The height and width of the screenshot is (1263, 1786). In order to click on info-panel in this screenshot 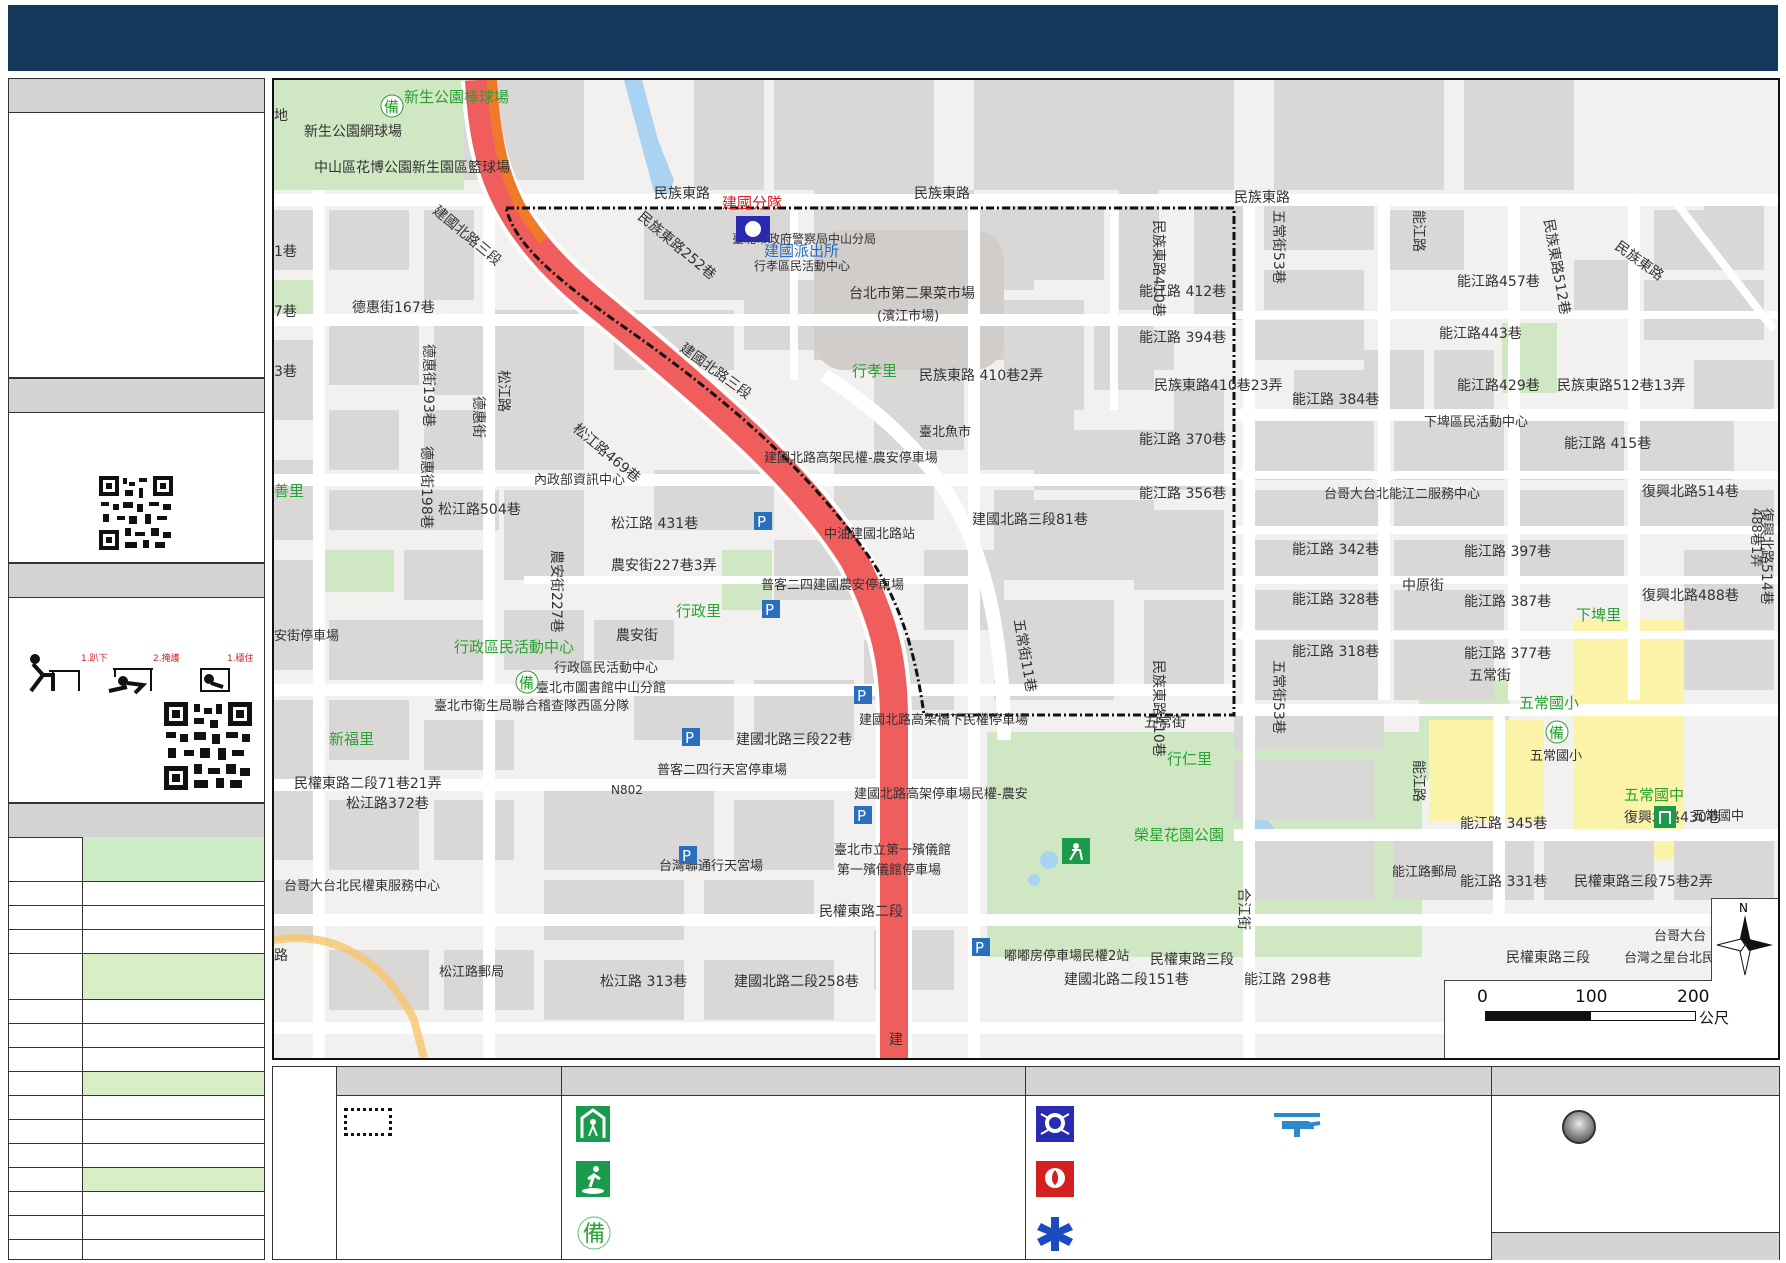, I will do `click(136, 228)`.